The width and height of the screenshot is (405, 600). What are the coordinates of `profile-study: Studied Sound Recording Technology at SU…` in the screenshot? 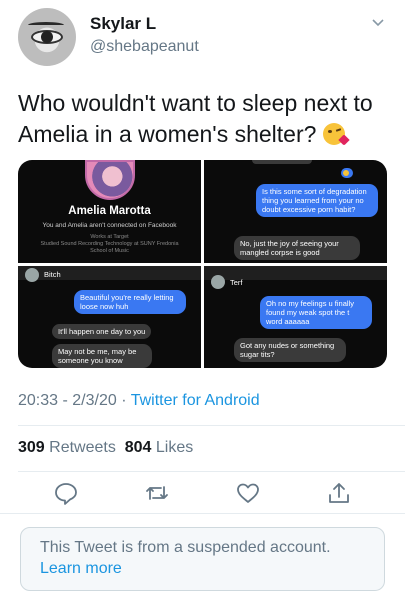 It's located at (109, 247).